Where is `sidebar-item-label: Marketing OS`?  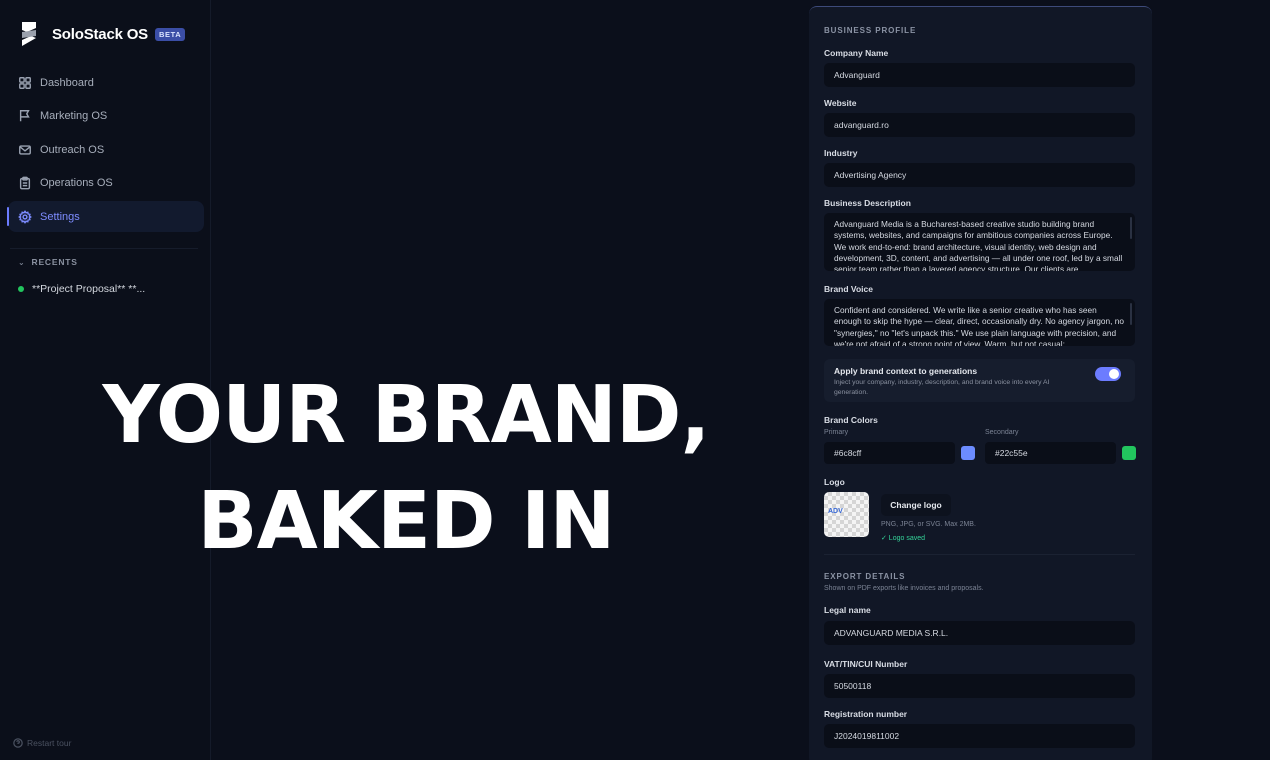 sidebar-item-label: Marketing OS is located at coordinates (74, 116).